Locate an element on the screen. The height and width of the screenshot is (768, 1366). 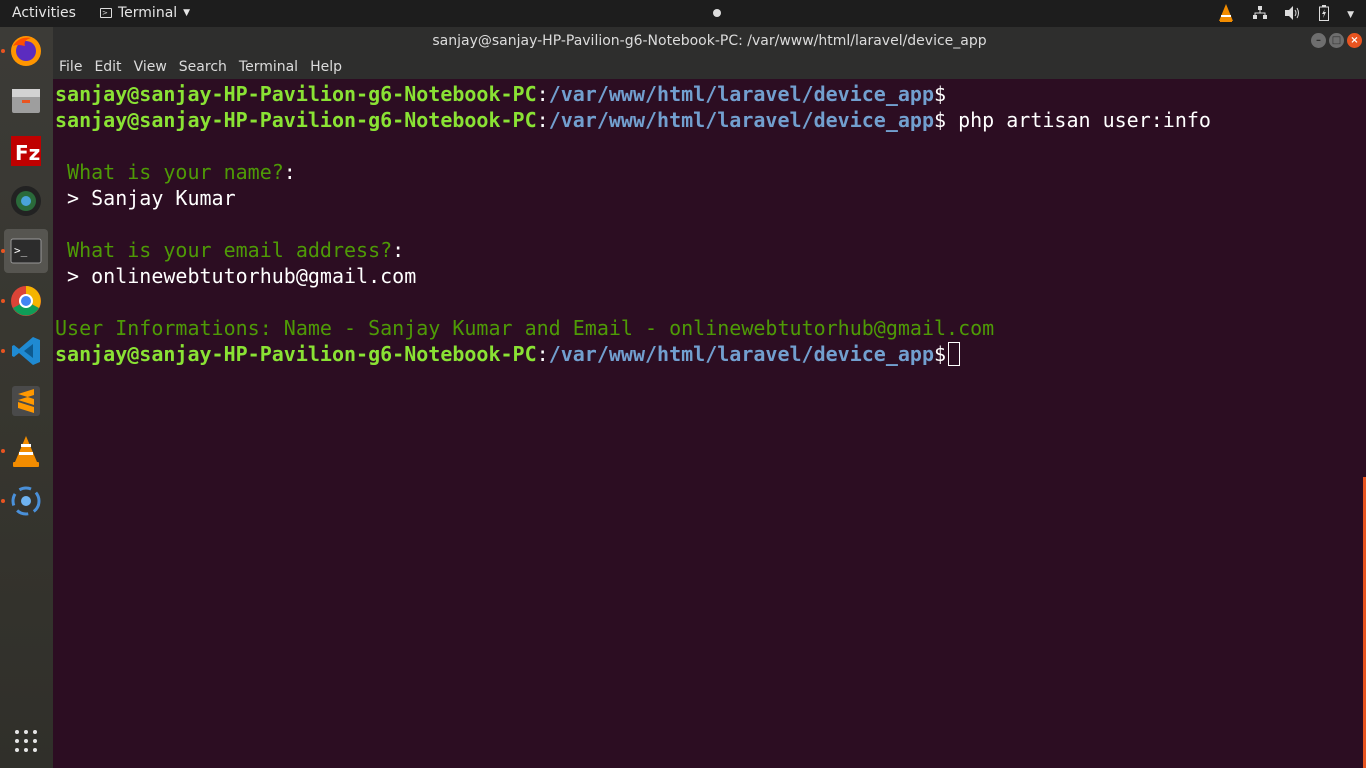
camera-launcher is located at coordinates (26, 201).